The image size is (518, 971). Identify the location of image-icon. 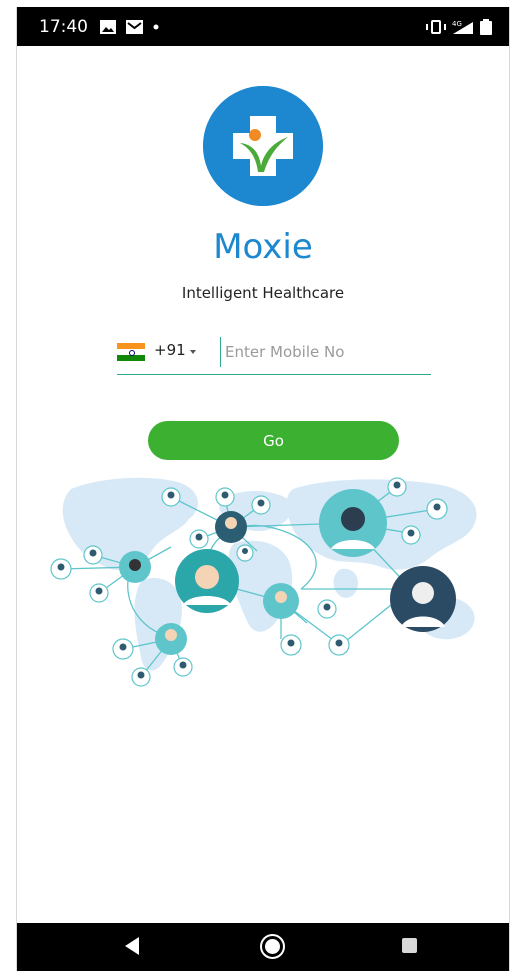
(108, 27).